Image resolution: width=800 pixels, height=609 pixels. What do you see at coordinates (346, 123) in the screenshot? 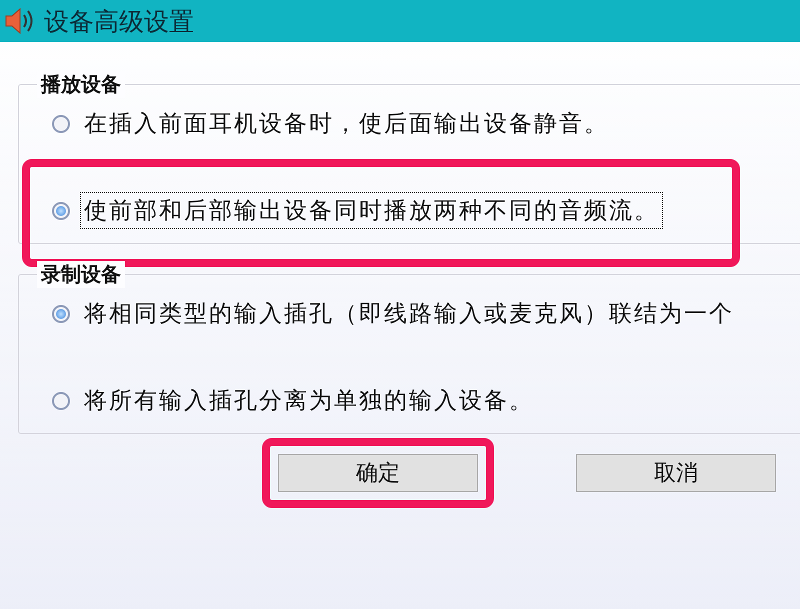
I see `option-label: 在插入前面耳机设备时，使后面输出设备静音。` at bounding box center [346, 123].